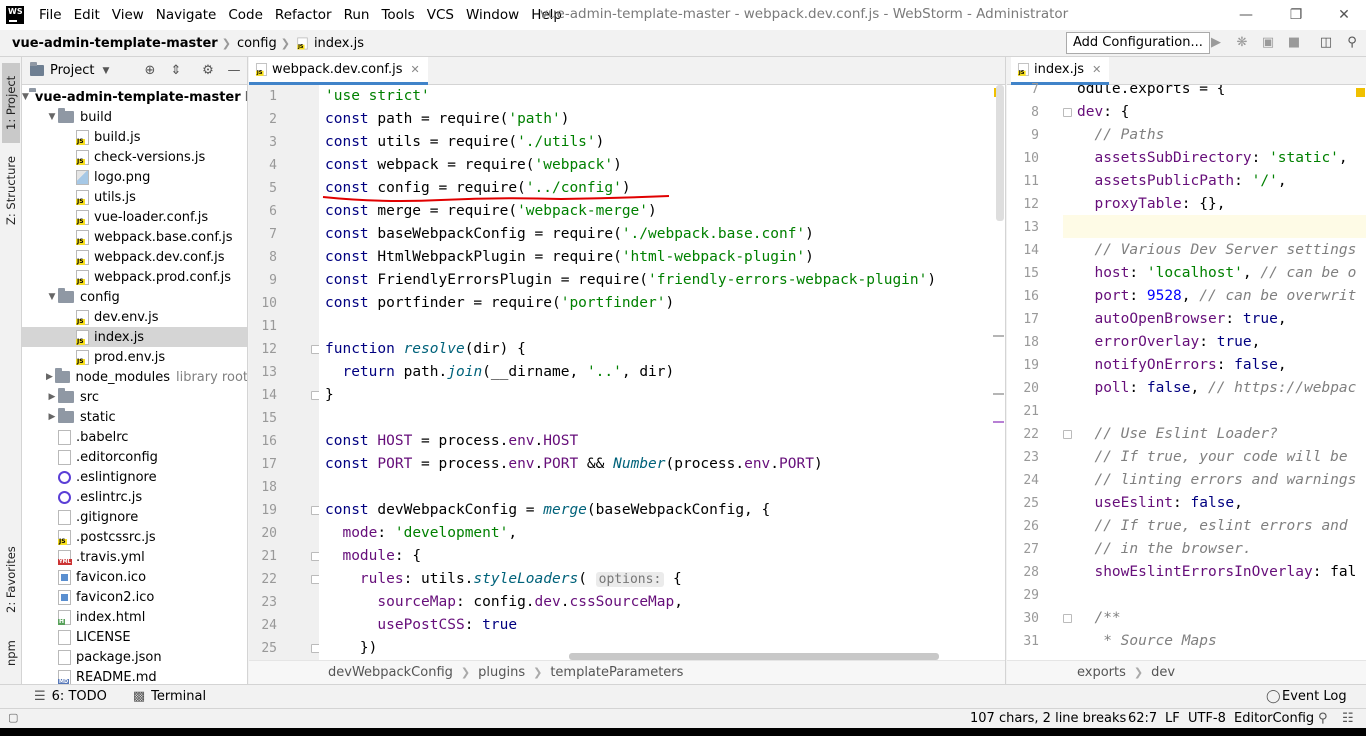  Describe the element at coordinates (1168, 342) in the screenshot. I see `code-line: errorOverlay: true,` at that location.